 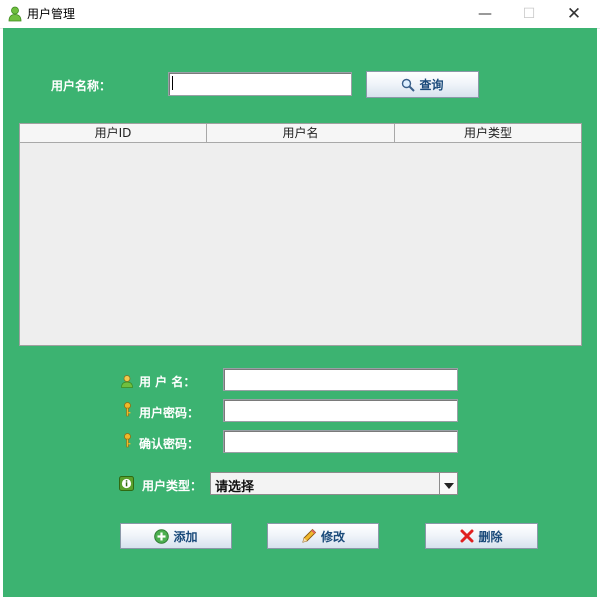 I want to click on username-label: 用 户 名：, so click(x=167, y=382).